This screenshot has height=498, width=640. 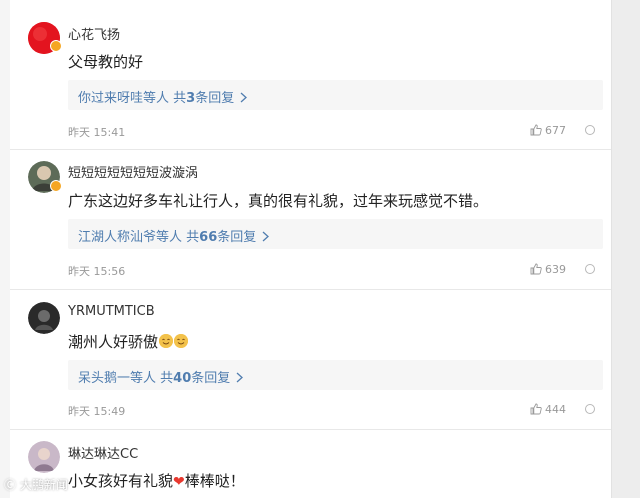 I want to click on comment-text-before: 小女孩好有礼貌, so click(x=121, y=481).